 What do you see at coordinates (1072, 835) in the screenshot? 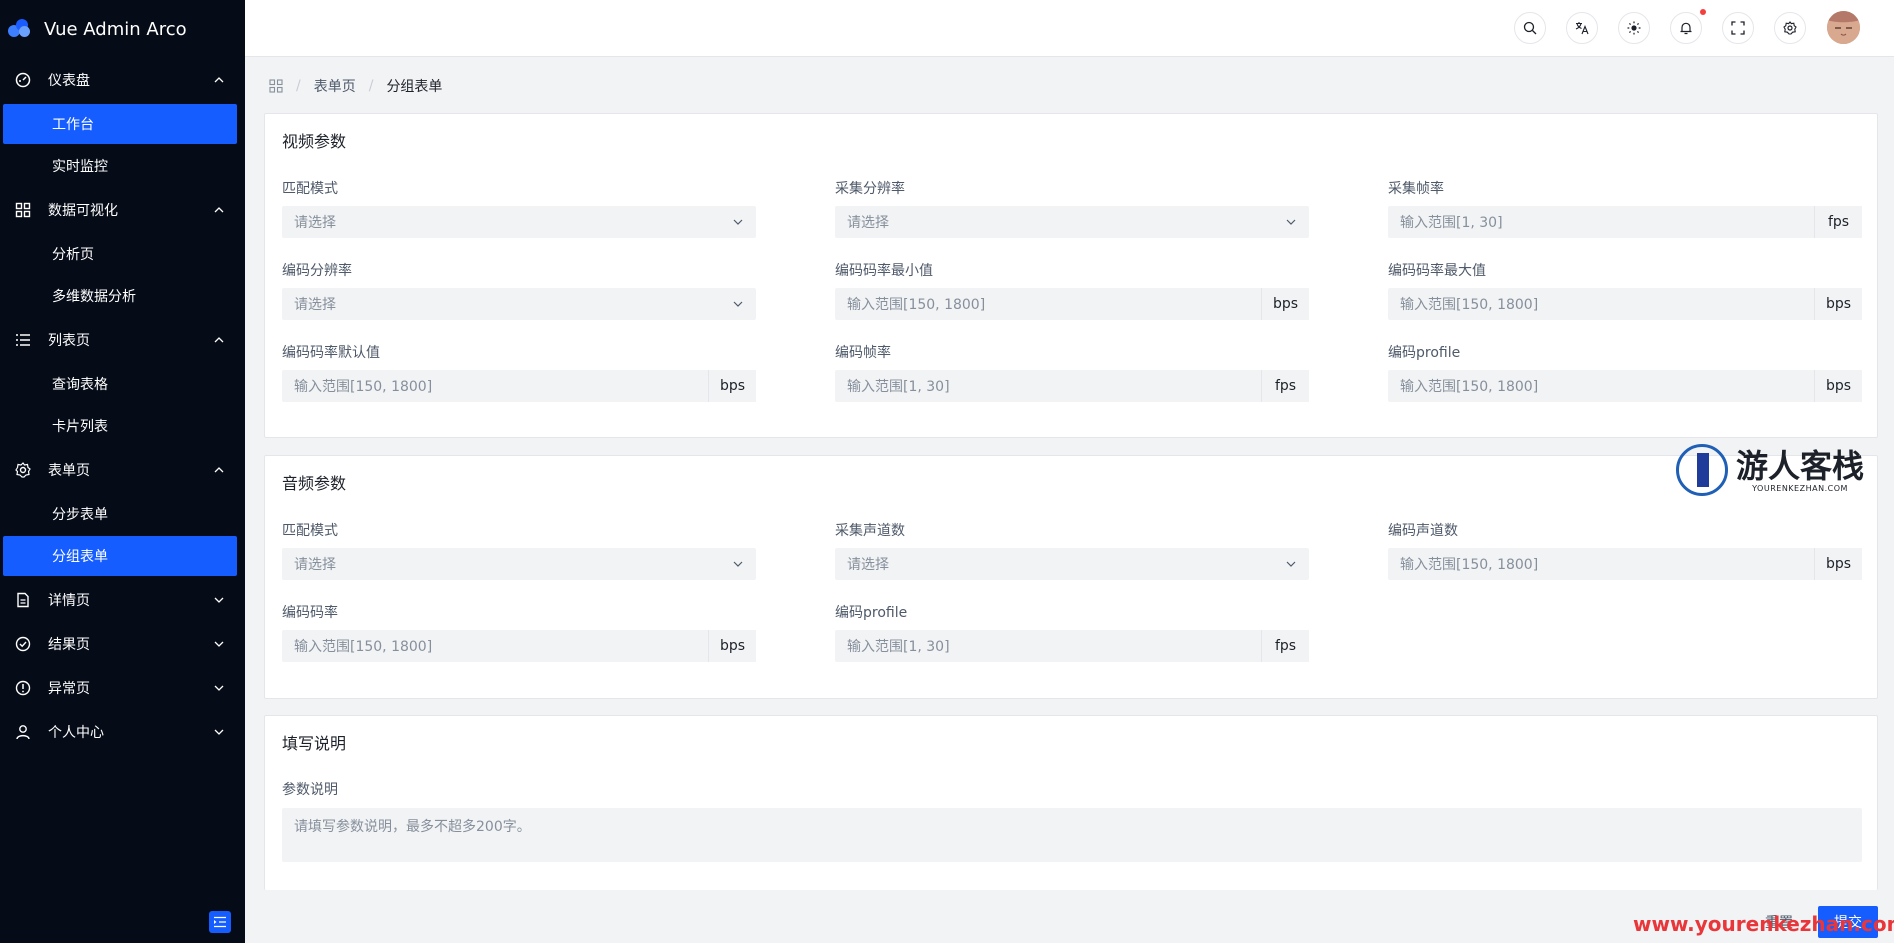
I see `param-description-textarea: 请填写参数说明，最多不超多200字。` at bounding box center [1072, 835].